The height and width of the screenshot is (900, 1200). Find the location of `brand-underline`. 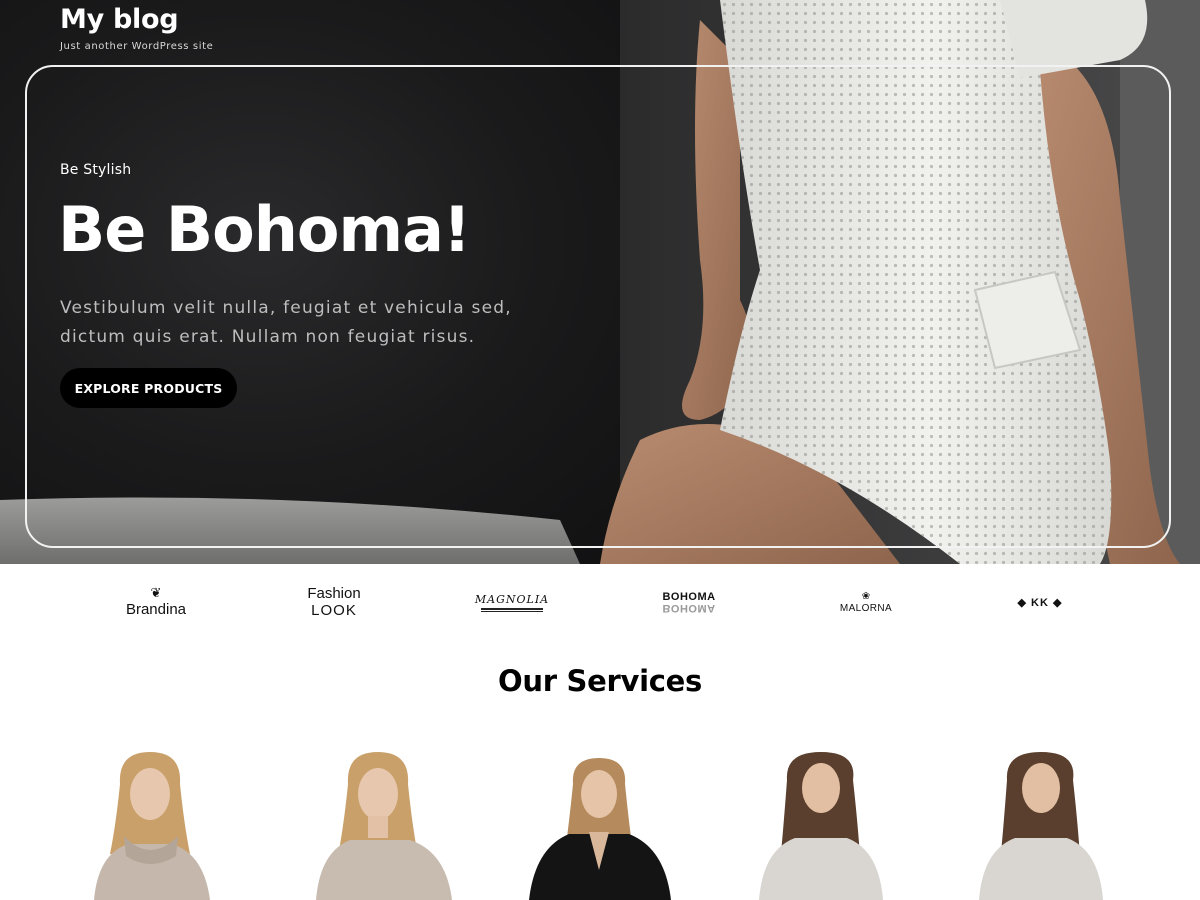

brand-underline is located at coordinates (512, 609).